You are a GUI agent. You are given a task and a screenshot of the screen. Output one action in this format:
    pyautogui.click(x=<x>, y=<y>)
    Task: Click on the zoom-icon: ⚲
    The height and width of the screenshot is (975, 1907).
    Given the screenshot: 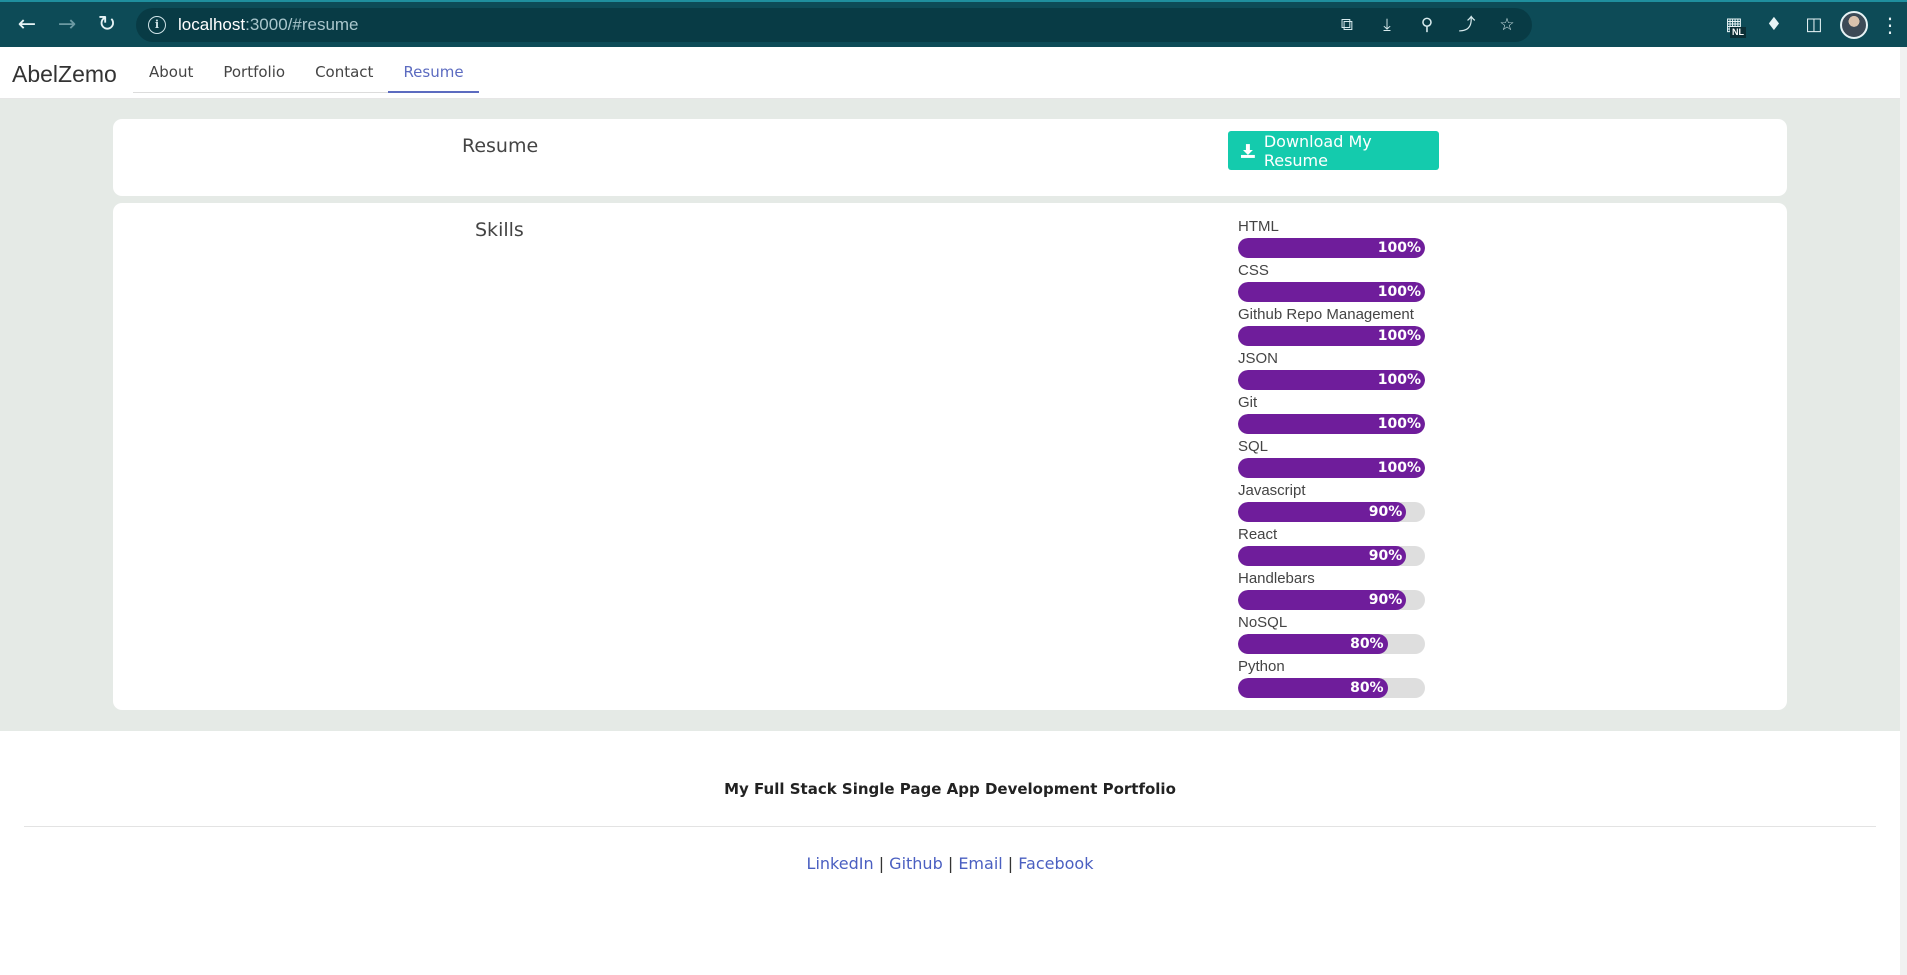 What is the action you would take?
    pyautogui.click(x=1427, y=25)
    